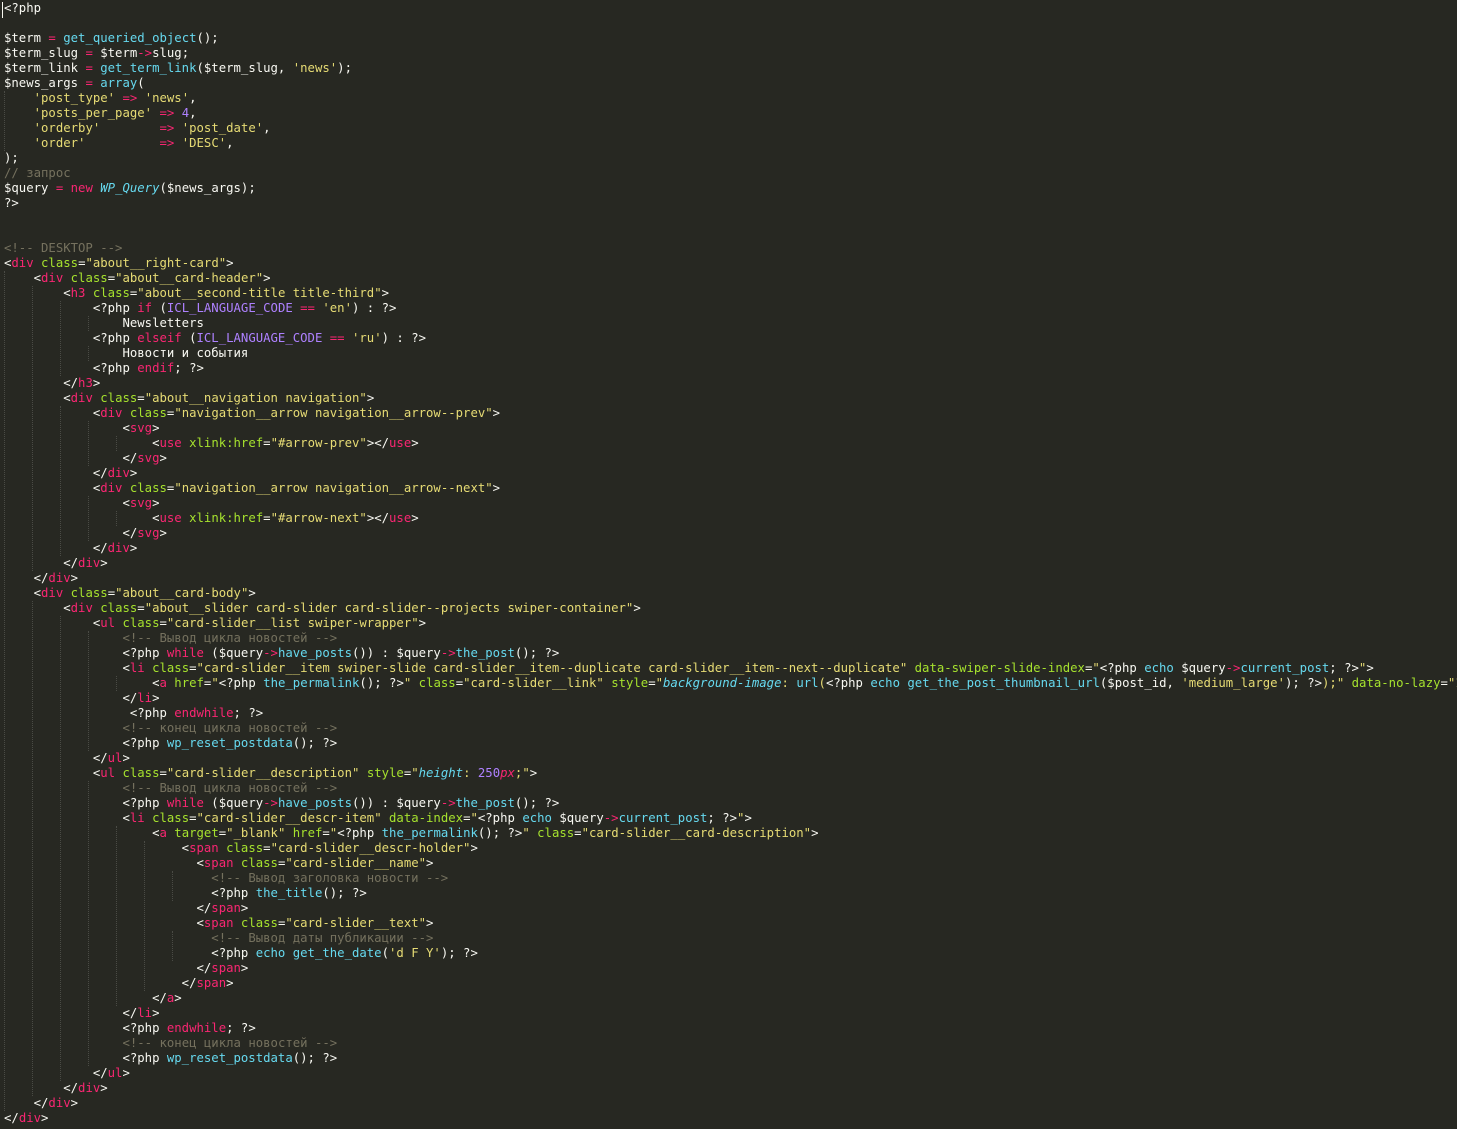 This screenshot has width=1457, height=1129. I want to click on code-line: <?php endif; ?>, so click(104, 368).